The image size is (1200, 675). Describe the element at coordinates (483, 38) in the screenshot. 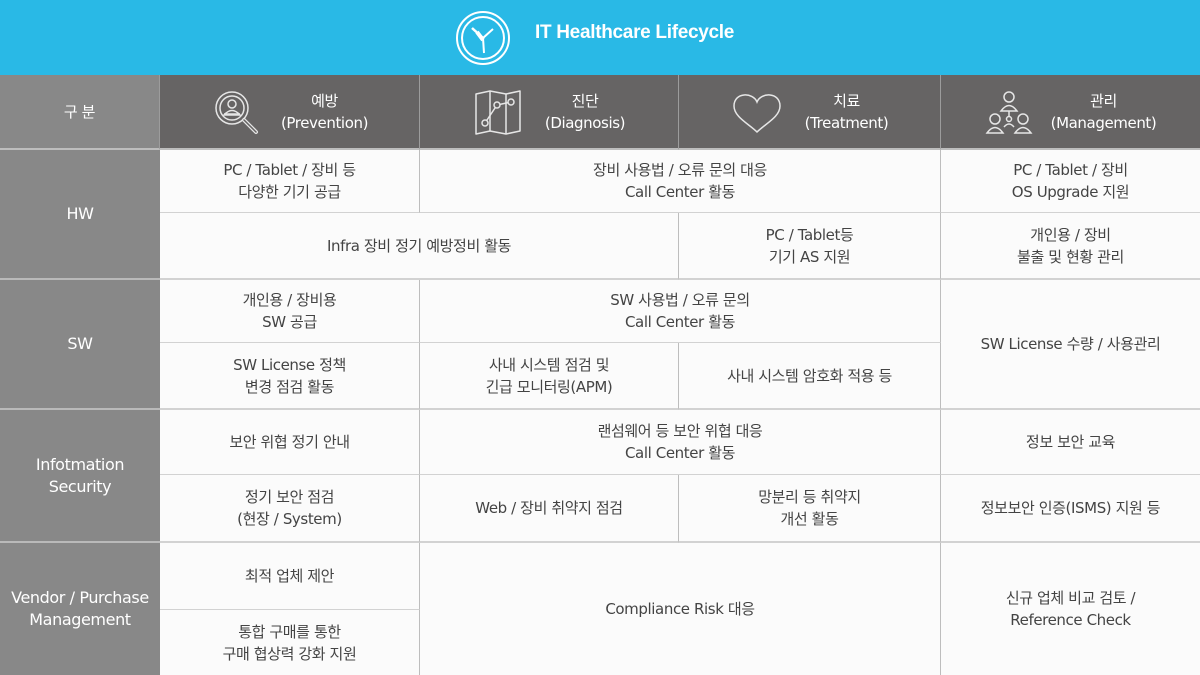

I see `clock-icon` at that location.